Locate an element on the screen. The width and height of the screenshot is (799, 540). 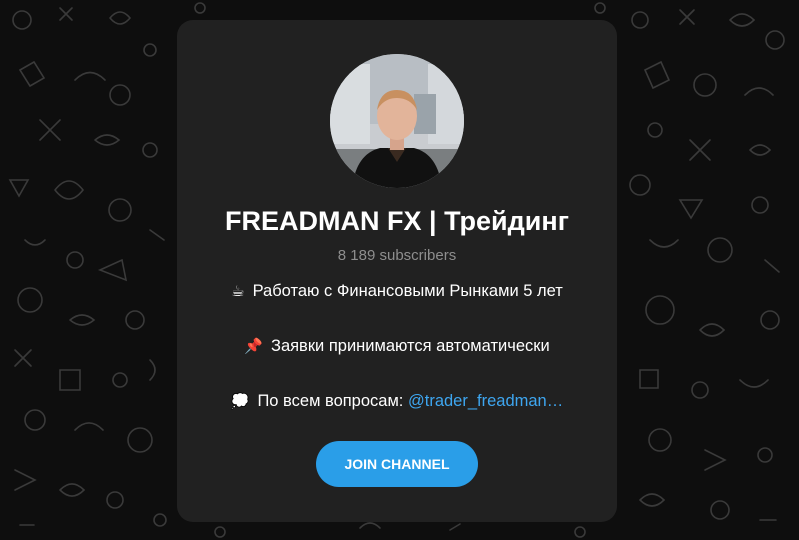
subscriber-count: 8 189 subscribers is located at coordinates (397, 255).